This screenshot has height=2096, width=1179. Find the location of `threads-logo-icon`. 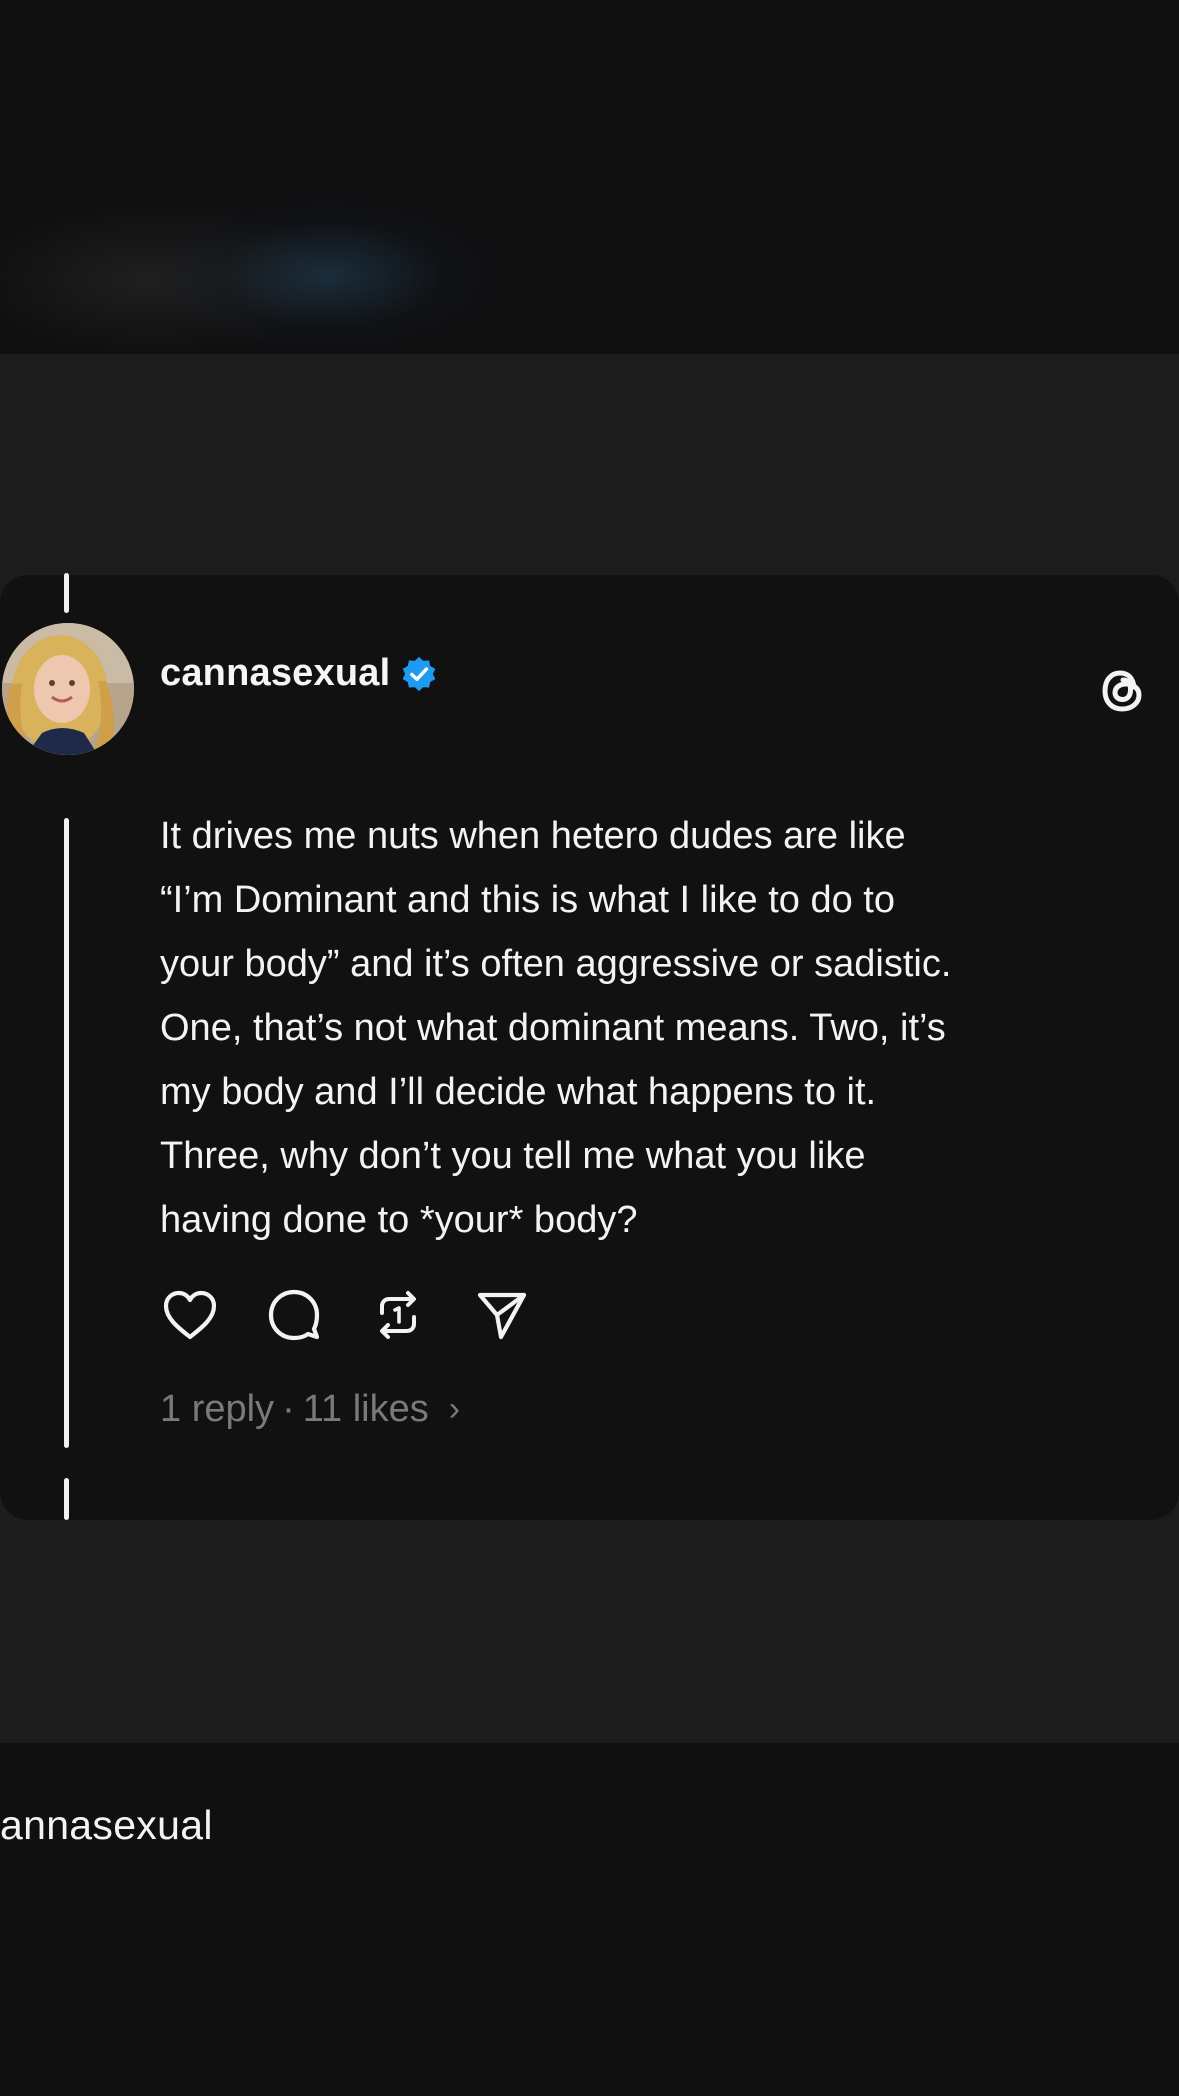

threads-logo-icon is located at coordinates (1123, 690).